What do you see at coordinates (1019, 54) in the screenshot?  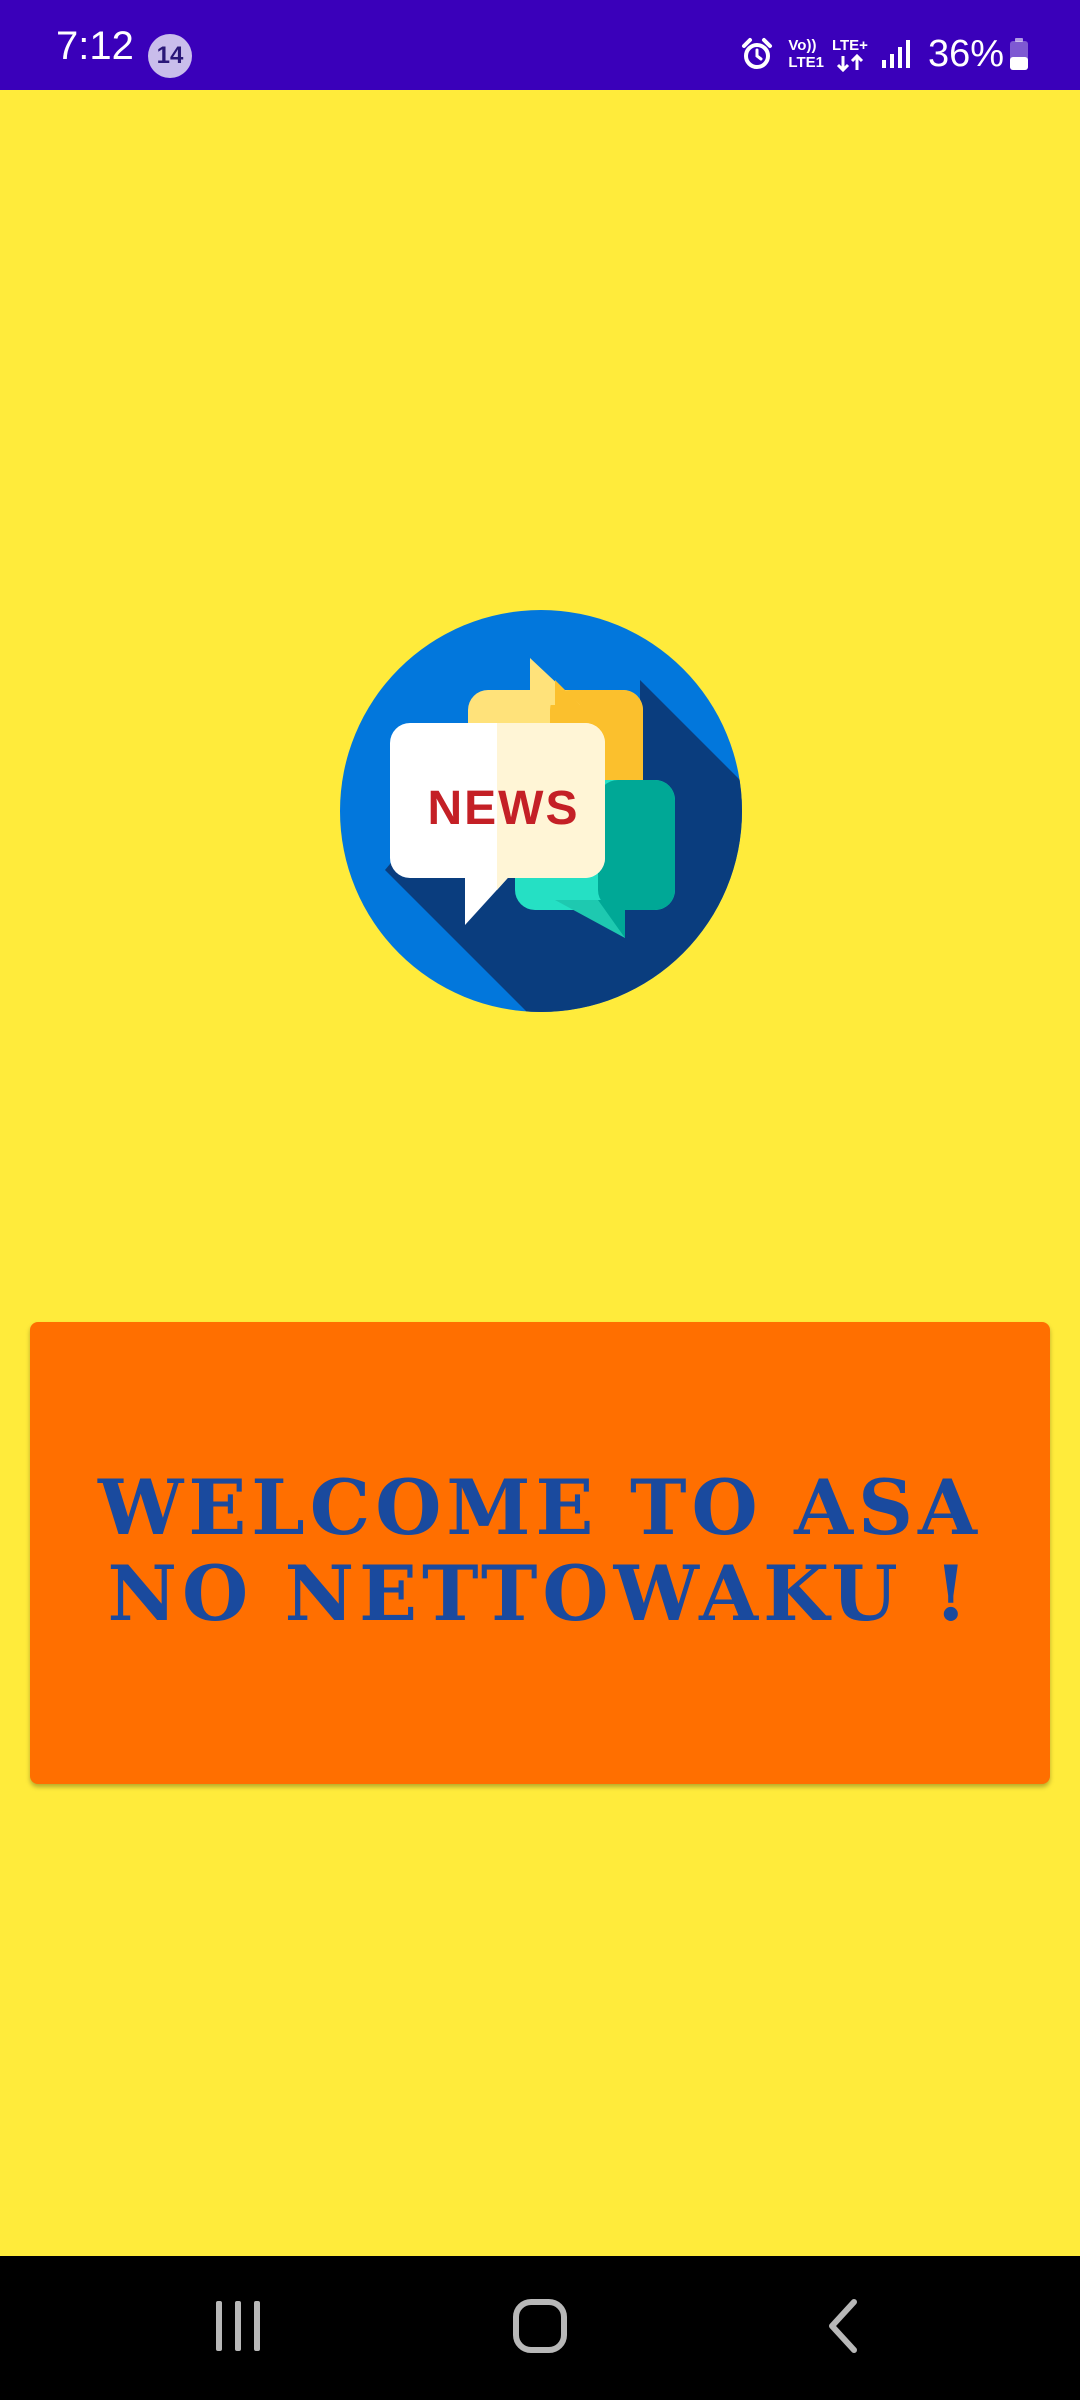 I see `battery-icon` at bounding box center [1019, 54].